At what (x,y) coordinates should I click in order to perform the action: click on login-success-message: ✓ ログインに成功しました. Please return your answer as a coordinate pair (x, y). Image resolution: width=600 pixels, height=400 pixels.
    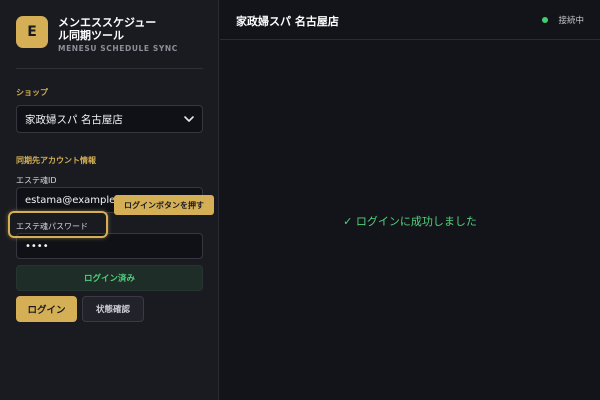
    Looking at the image, I should click on (410, 221).